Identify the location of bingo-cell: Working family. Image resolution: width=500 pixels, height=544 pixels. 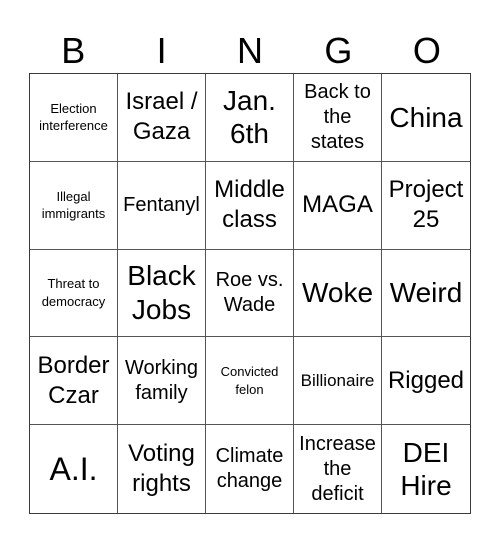
(162, 381).